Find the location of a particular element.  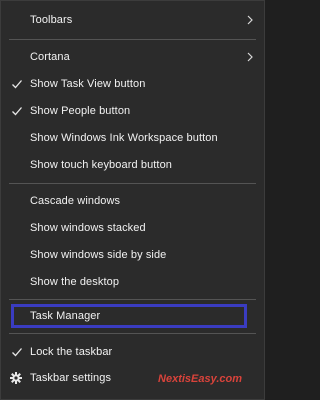

menu-item-windows-side-by-side: Show windows side by side is located at coordinates (132, 255).